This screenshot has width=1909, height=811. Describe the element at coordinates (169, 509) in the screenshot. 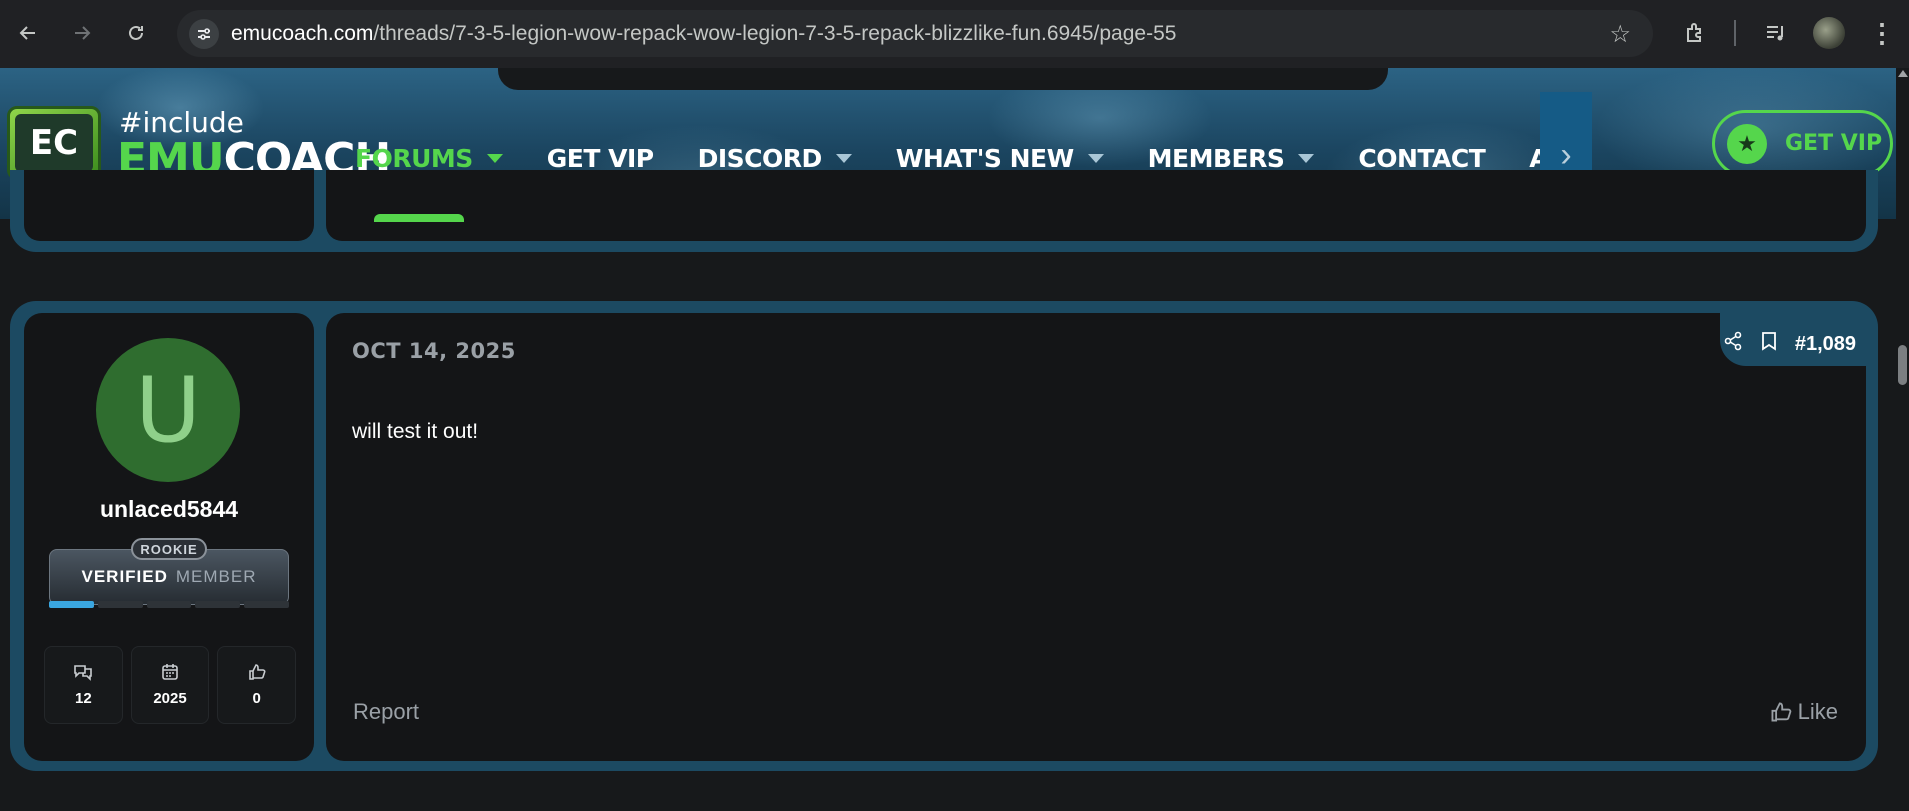

I see `username: unlaced5844` at that location.